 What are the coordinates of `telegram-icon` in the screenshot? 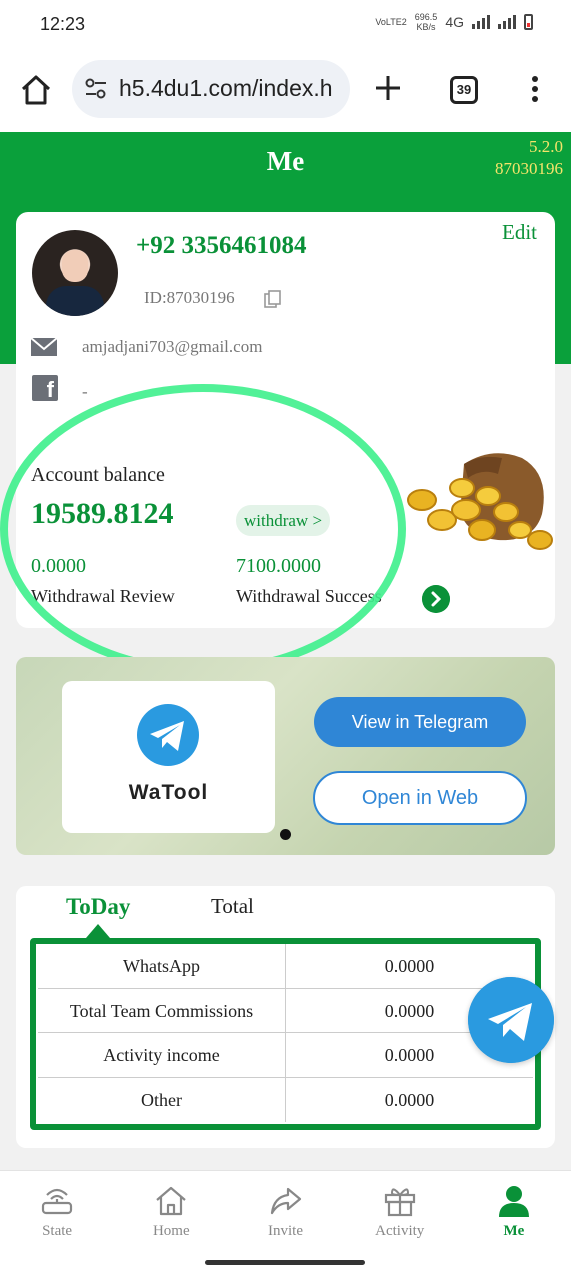 It's located at (168, 735).